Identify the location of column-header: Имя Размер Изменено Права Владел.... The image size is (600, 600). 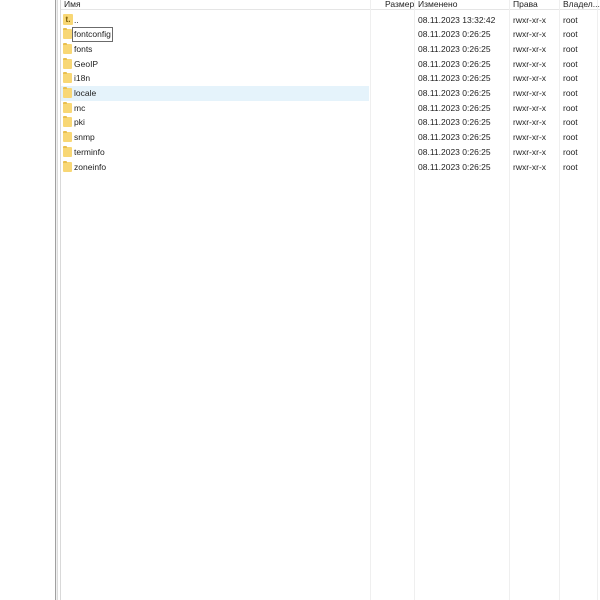
(330, 5).